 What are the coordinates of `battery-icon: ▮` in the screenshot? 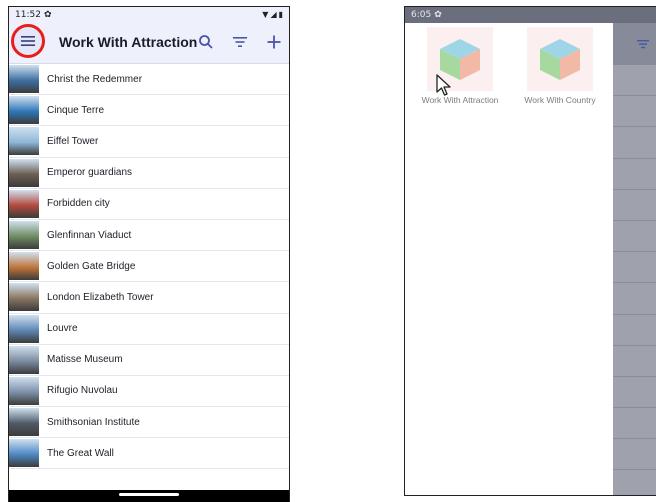 It's located at (280, 14).